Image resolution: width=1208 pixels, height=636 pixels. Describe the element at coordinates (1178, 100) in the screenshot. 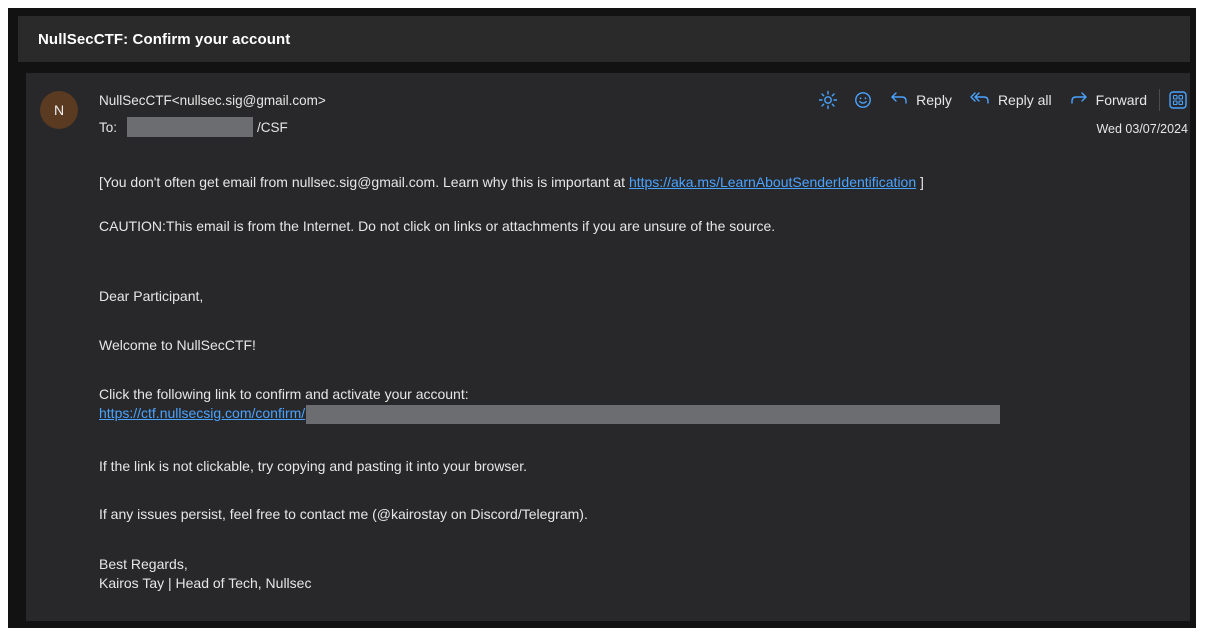

I see `apps-icon` at that location.